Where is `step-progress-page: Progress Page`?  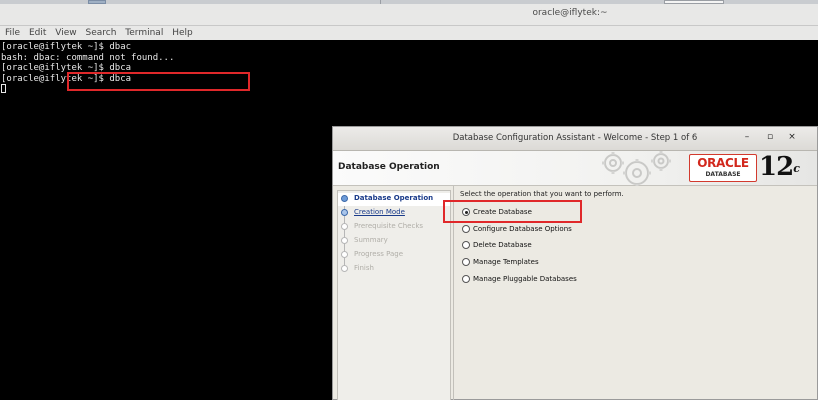
step-progress-page: Progress Page is located at coordinates (394, 255).